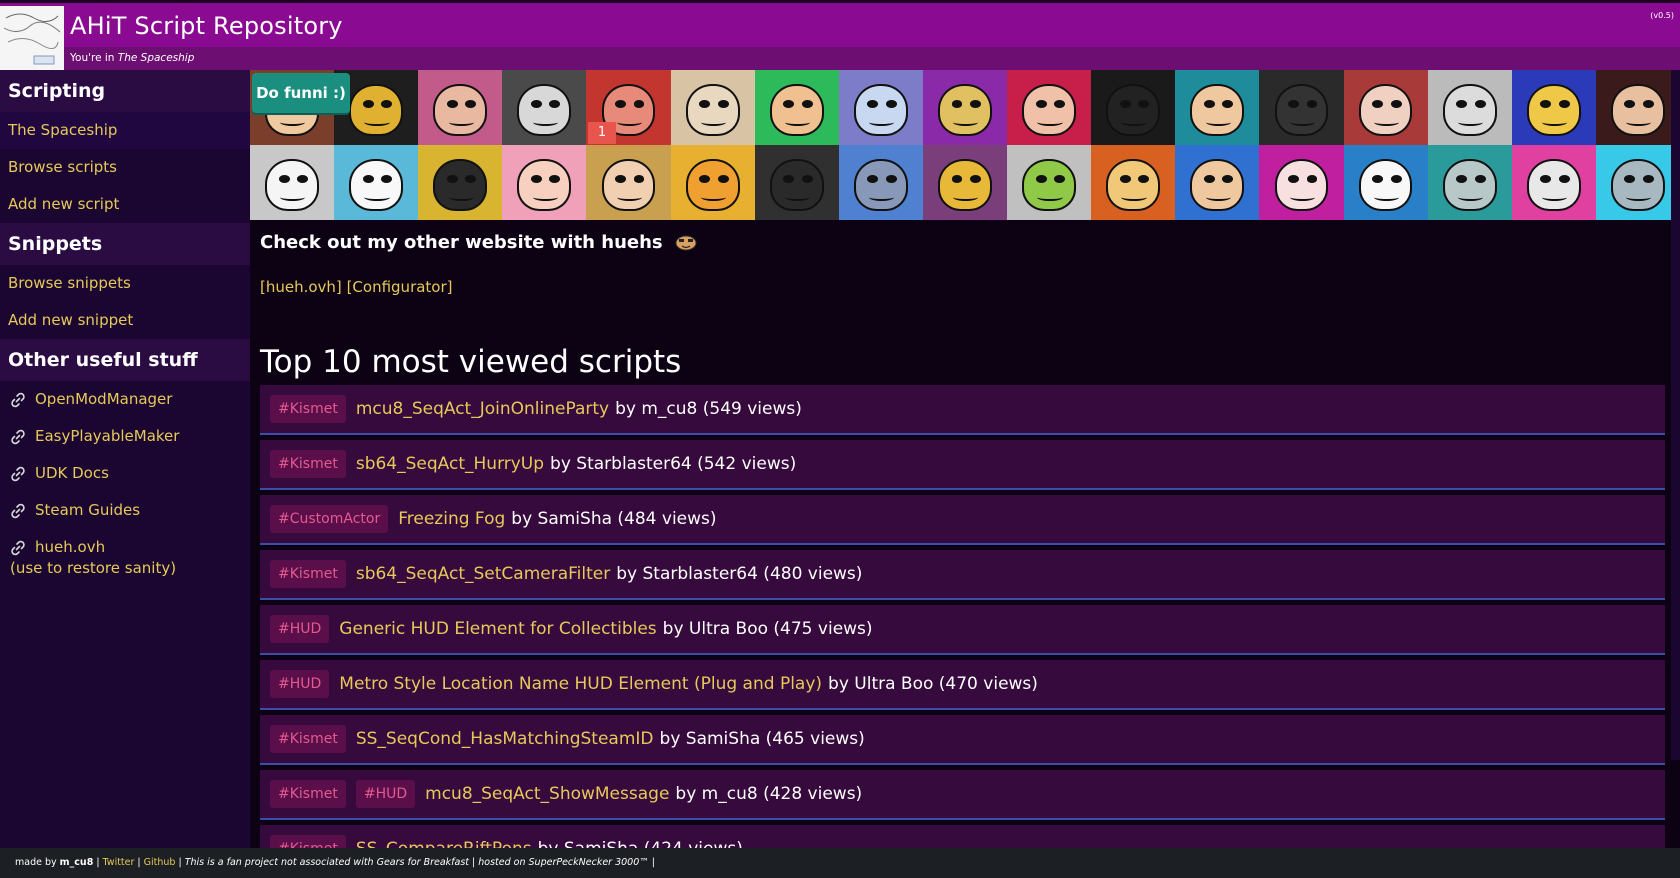  Describe the element at coordinates (32, 38) in the screenshot. I see `site-logo` at that location.